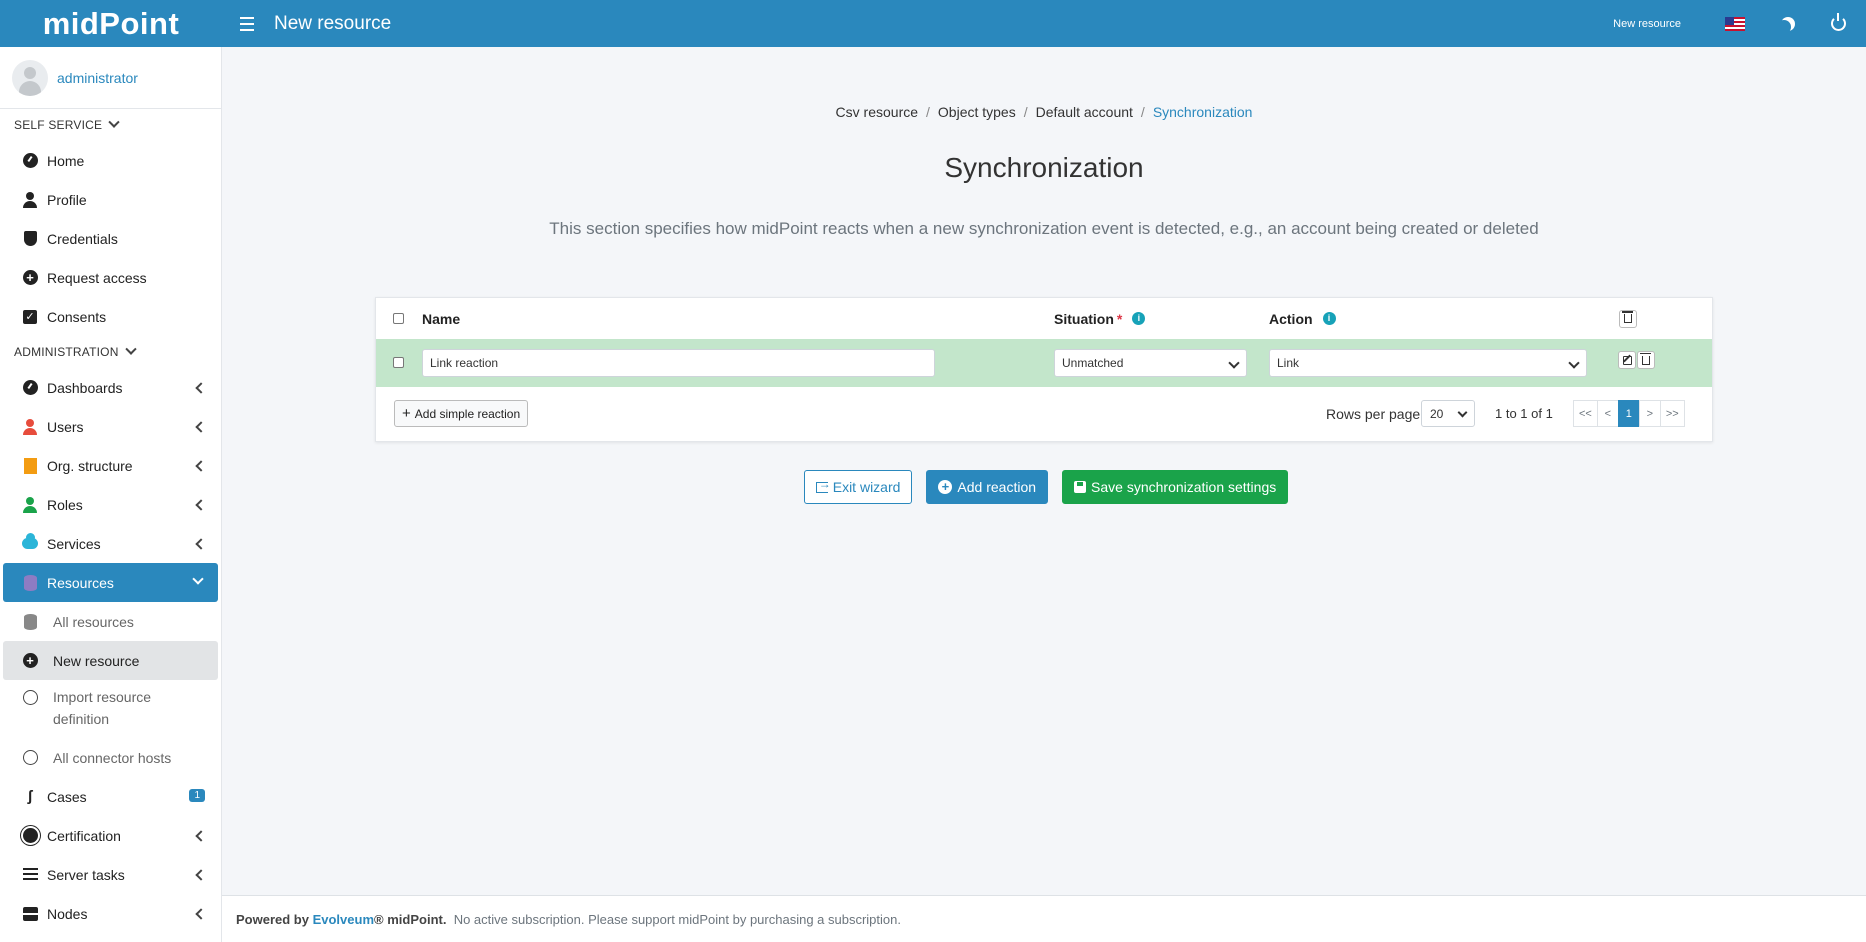 This screenshot has height=942, width=1866. Describe the element at coordinates (110, 796) in the screenshot. I see `sidebar-item-cases: ʃ Cases 1` at that location.